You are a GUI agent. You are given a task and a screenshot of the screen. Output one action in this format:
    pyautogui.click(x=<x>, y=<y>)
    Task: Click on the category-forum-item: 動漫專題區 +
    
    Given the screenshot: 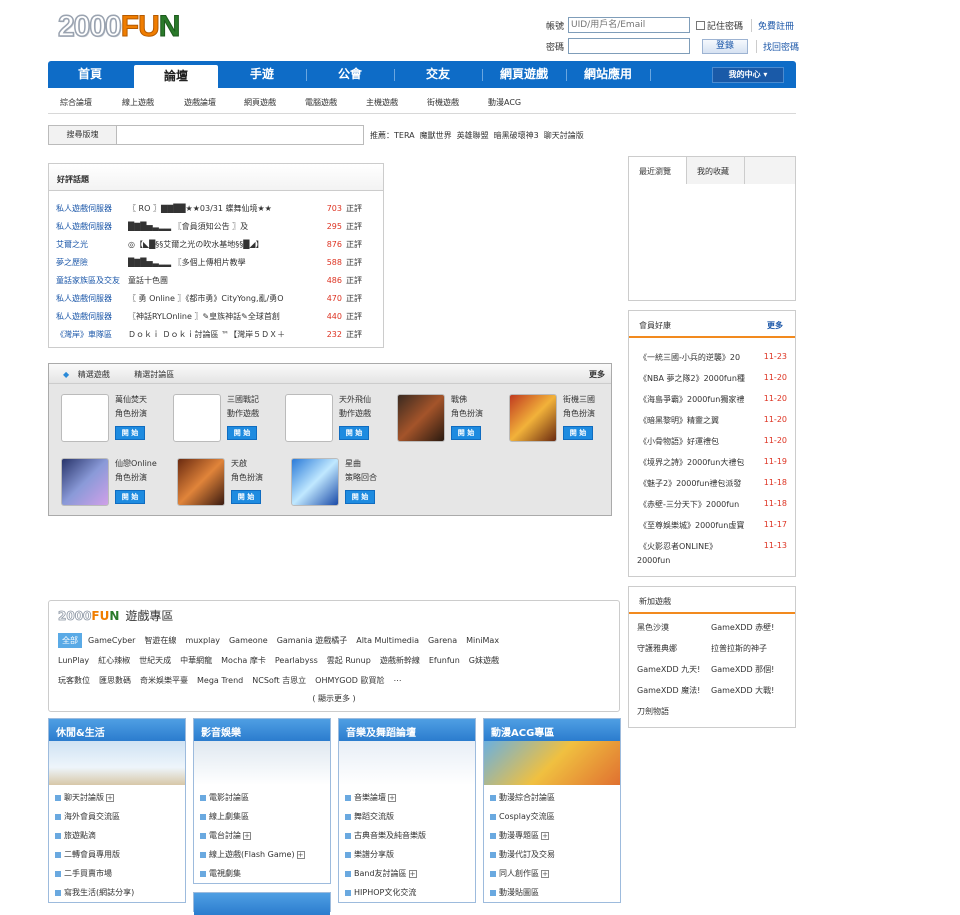 What is the action you would take?
    pyautogui.click(x=555, y=835)
    